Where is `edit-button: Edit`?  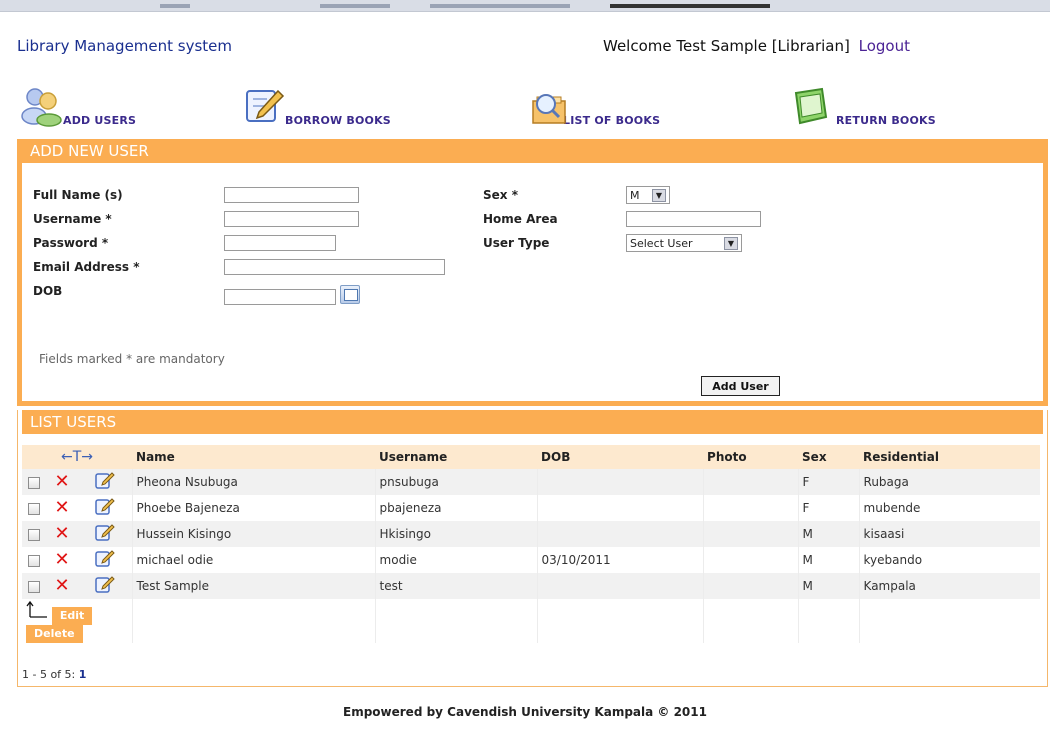 edit-button: Edit is located at coordinates (72, 615).